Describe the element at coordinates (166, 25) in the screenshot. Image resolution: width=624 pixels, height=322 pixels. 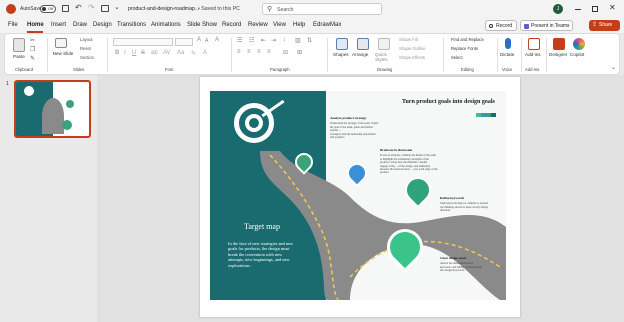
I see `tab-animations: Animations` at that location.